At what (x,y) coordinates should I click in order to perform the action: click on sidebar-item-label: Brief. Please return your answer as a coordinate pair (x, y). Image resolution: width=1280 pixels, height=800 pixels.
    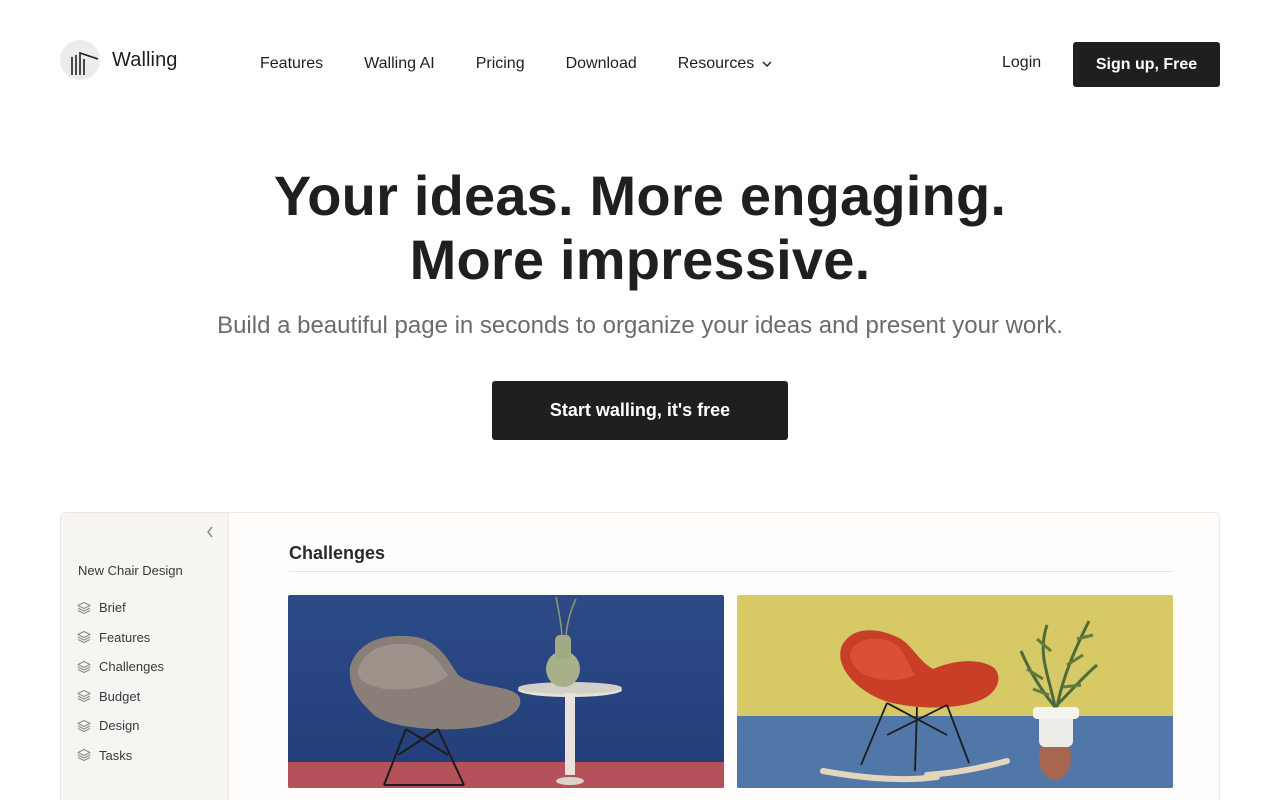
    Looking at the image, I should click on (112, 608).